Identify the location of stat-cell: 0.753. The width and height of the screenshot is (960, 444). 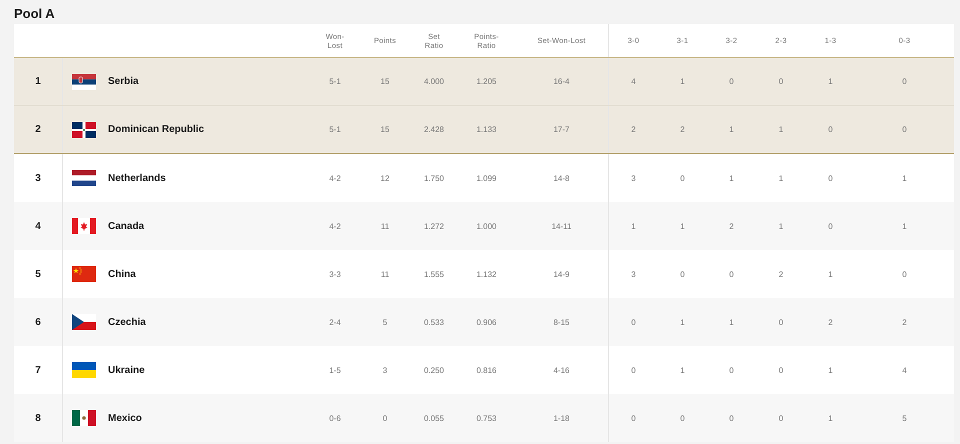
(486, 418).